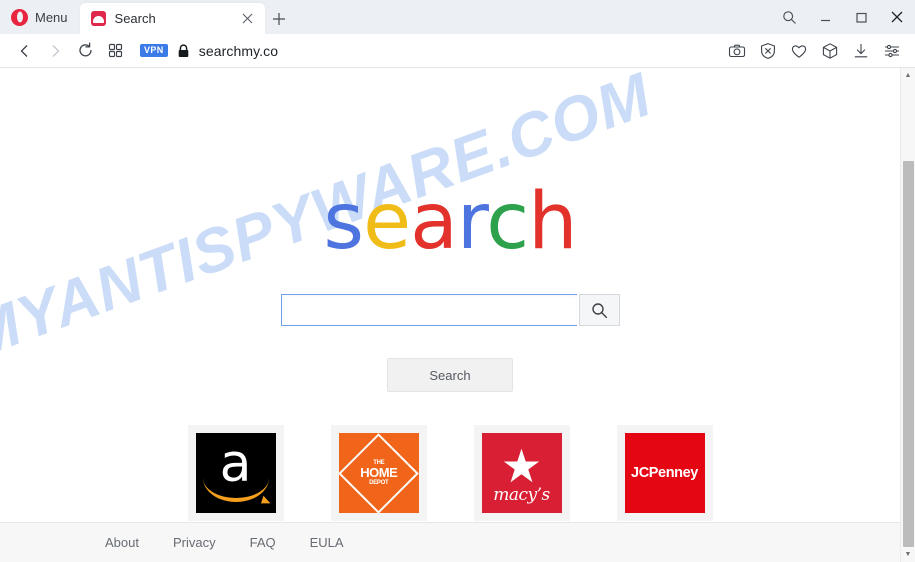 This screenshot has width=915, height=562. What do you see at coordinates (908, 75) in the screenshot?
I see `scrollbar-up-arrow-icon: ▲` at bounding box center [908, 75].